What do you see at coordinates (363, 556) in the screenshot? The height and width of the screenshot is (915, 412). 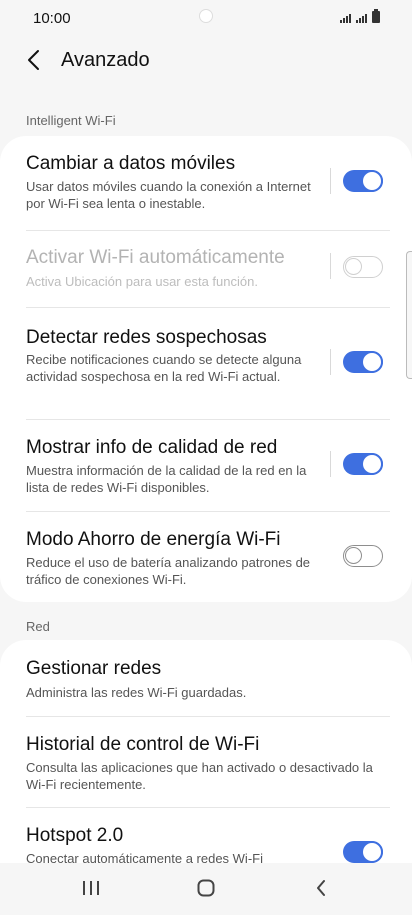 I see `toggle-power-saving` at bounding box center [363, 556].